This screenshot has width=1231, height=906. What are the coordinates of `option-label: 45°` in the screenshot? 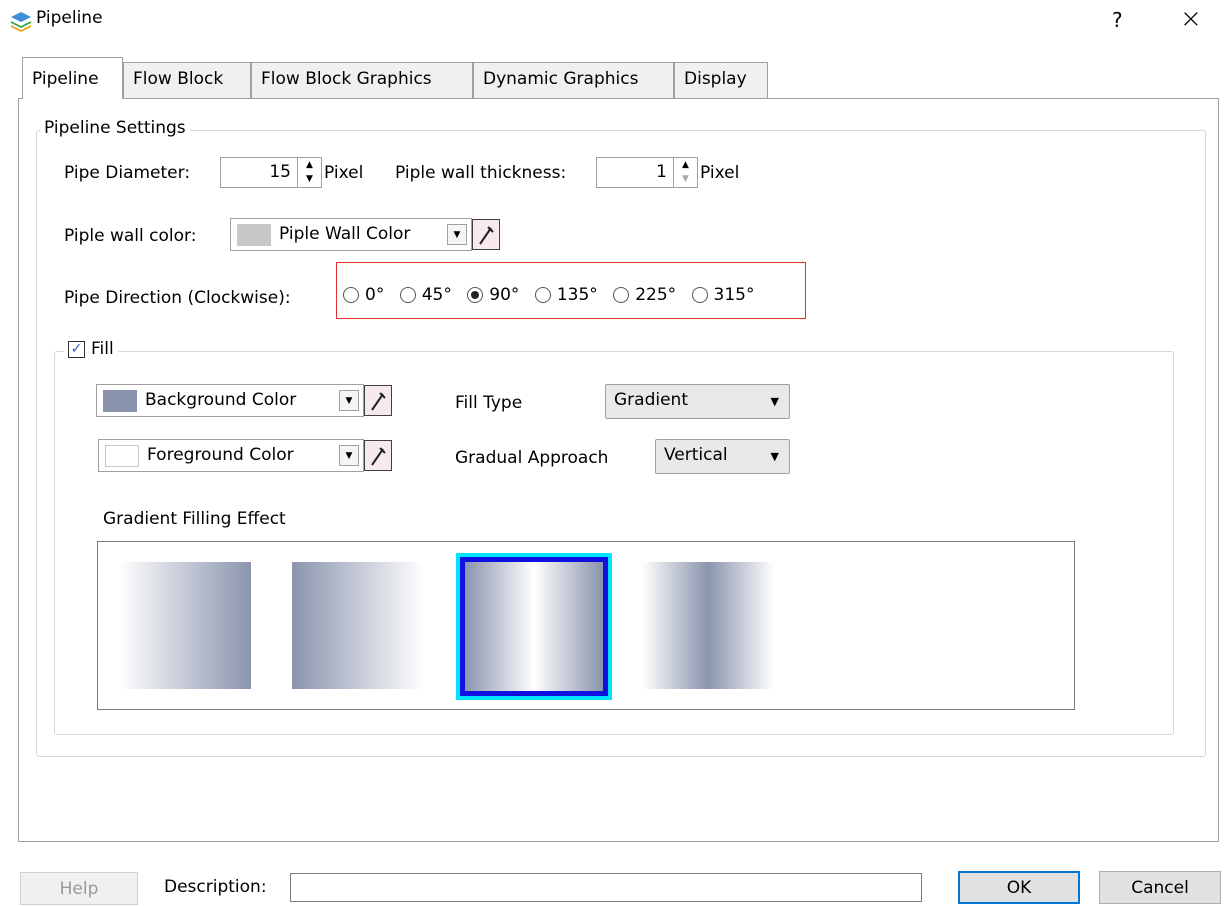 It's located at (436, 295).